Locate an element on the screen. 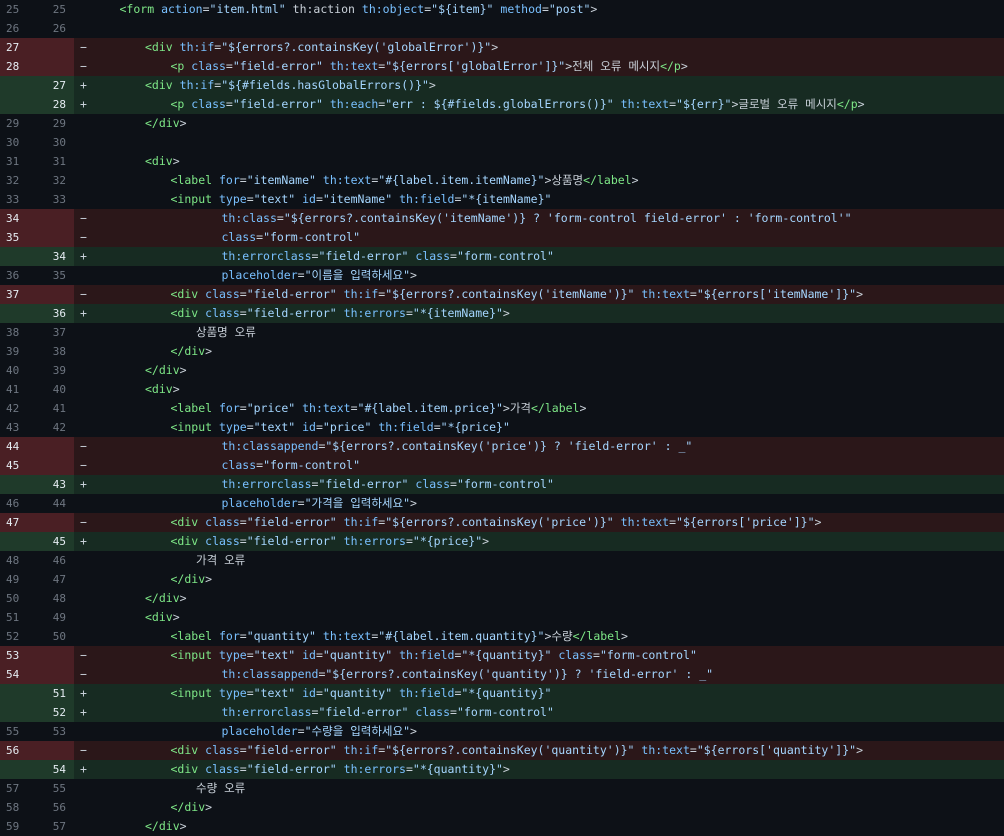 This screenshot has width=1004, height=836. old-line-number: 38 is located at coordinates (19, 332).